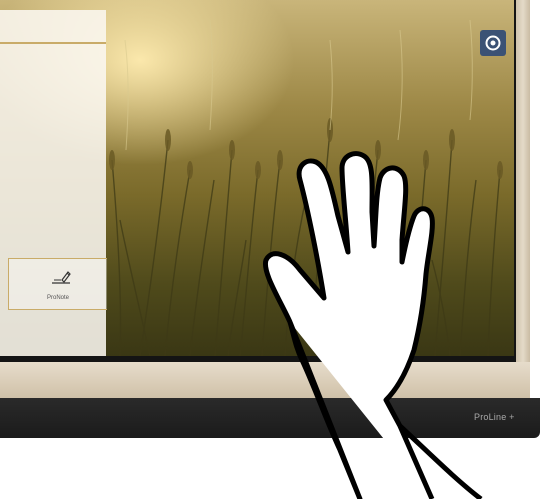 This screenshot has width=547, height=499. I want to click on corner-button, so click(493, 43).